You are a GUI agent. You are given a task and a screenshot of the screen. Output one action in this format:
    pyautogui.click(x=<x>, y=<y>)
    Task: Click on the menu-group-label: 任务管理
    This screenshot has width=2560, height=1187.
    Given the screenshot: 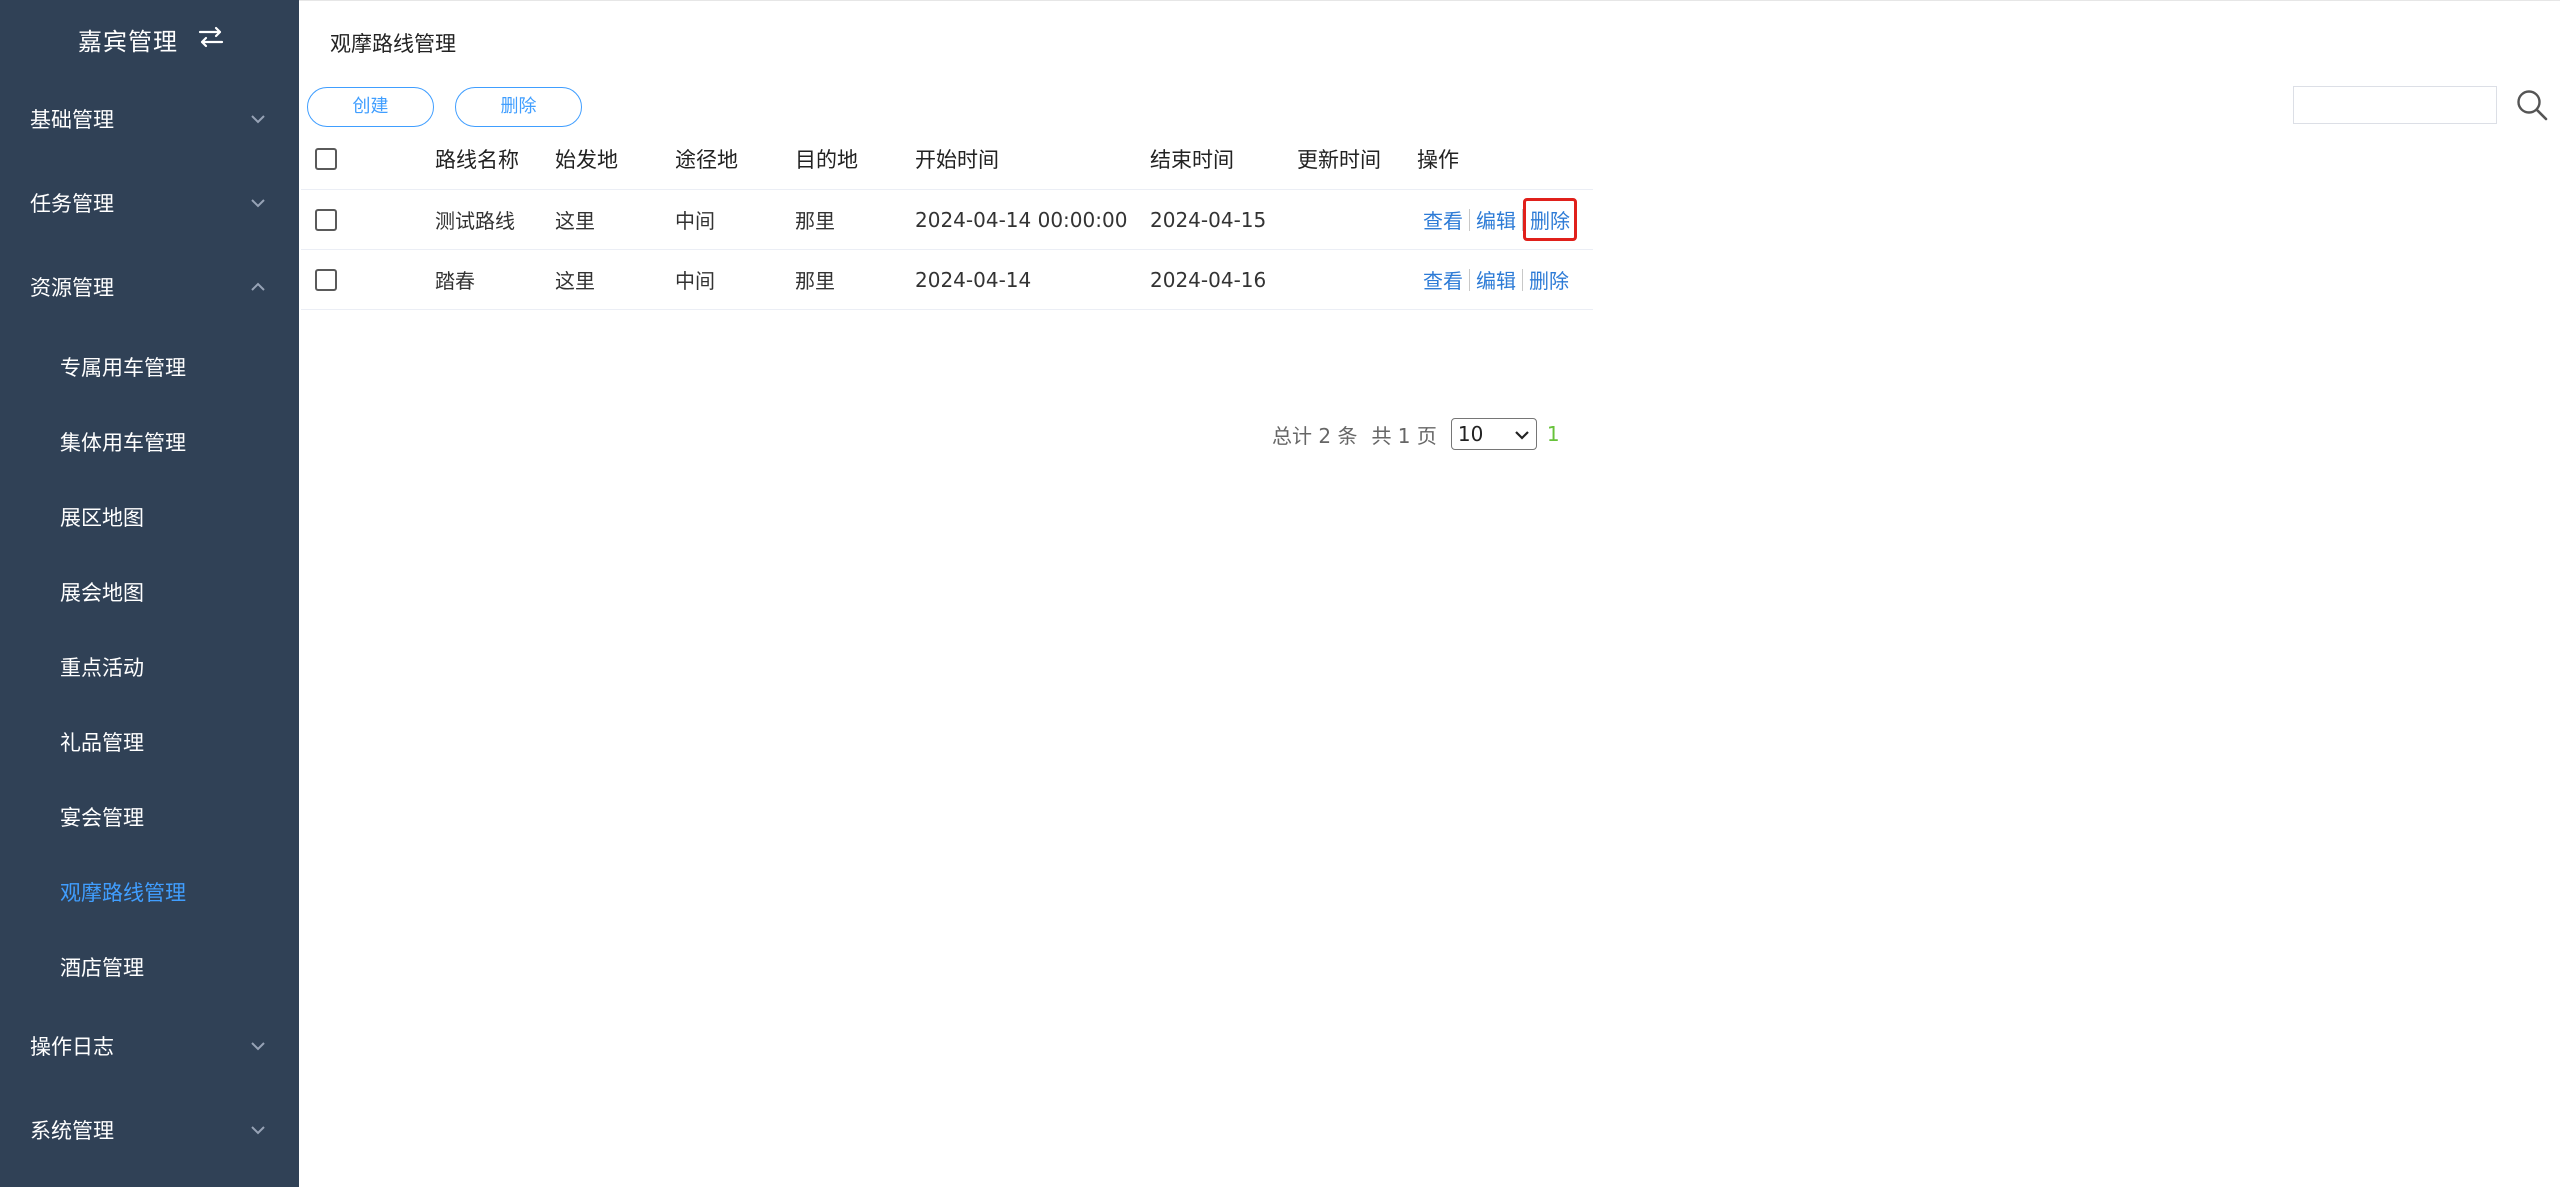 What is the action you would take?
    pyautogui.click(x=72, y=204)
    